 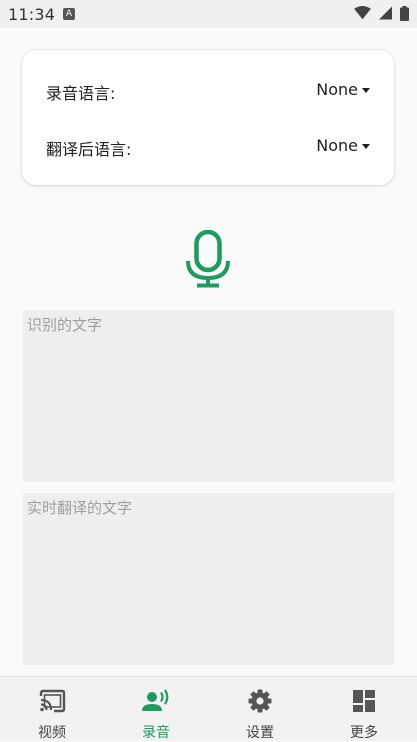 What do you see at coordinates (69, 14) in the screenshot?
I see `notification-icon: A` at bounding box center [69, 14].